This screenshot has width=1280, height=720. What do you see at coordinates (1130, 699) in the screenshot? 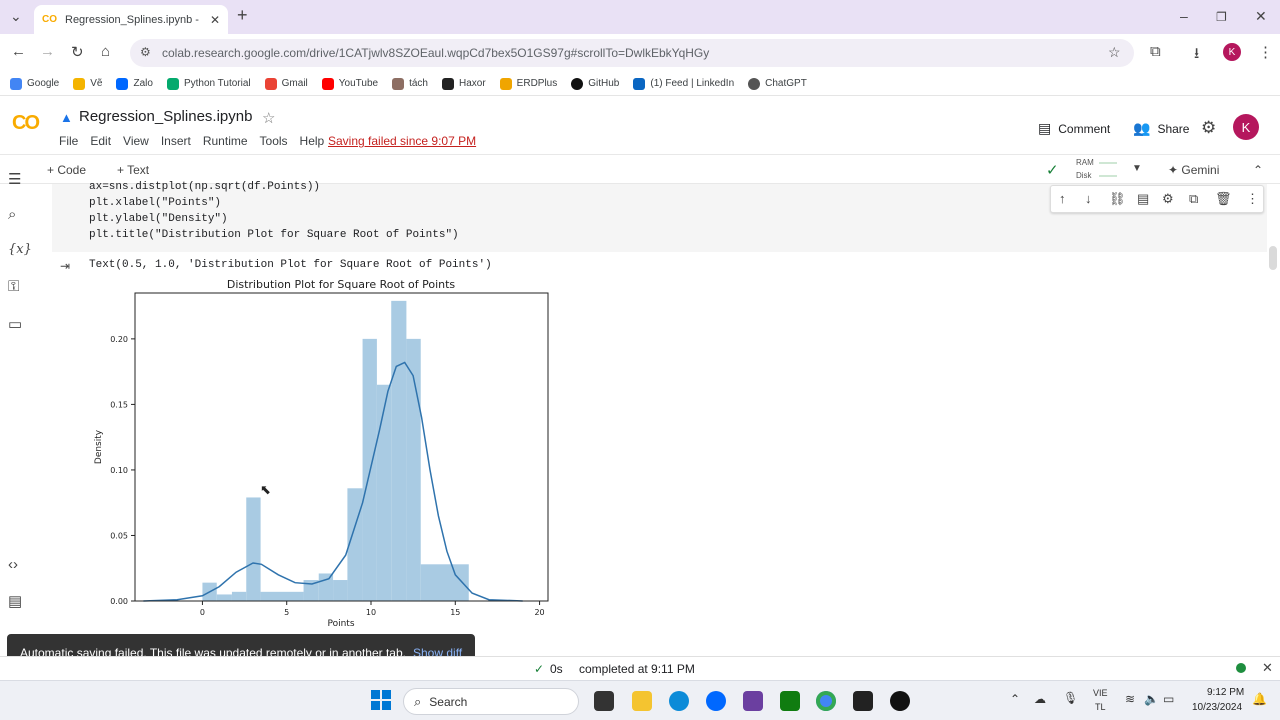
I see `wifi-icon: ≋` at bounding box center [1130, 699].